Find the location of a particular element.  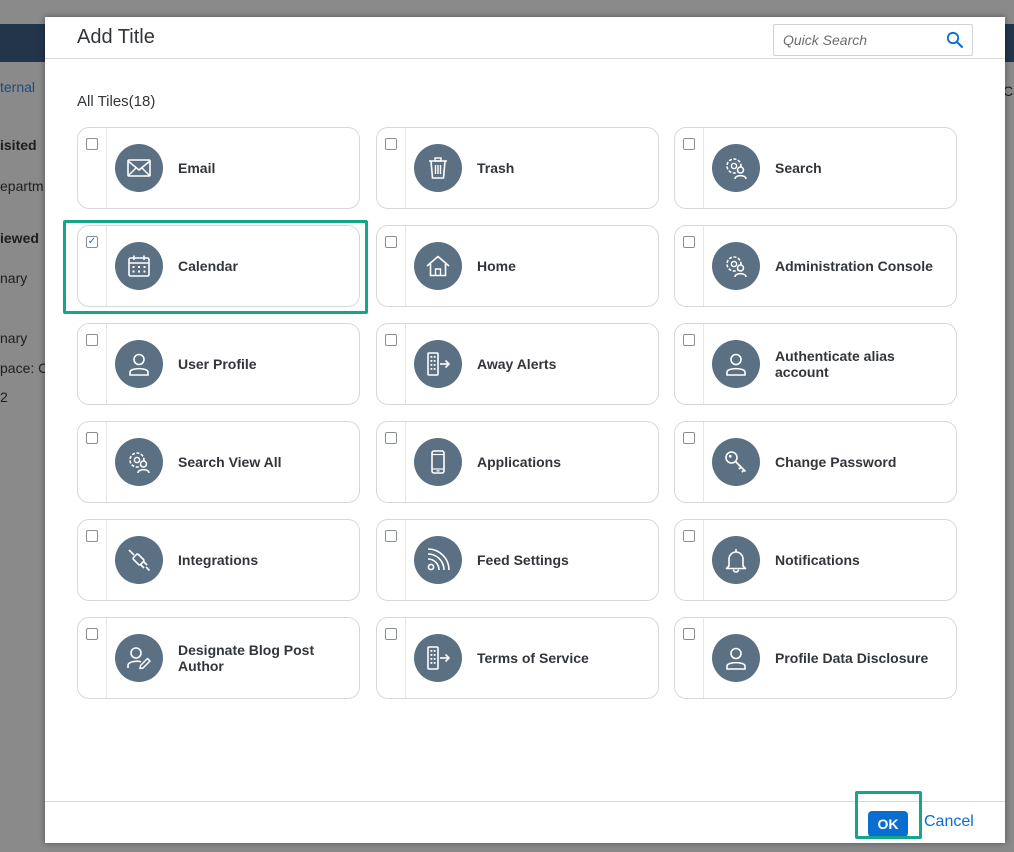

feed-icon is located at coordinates (438, 559).